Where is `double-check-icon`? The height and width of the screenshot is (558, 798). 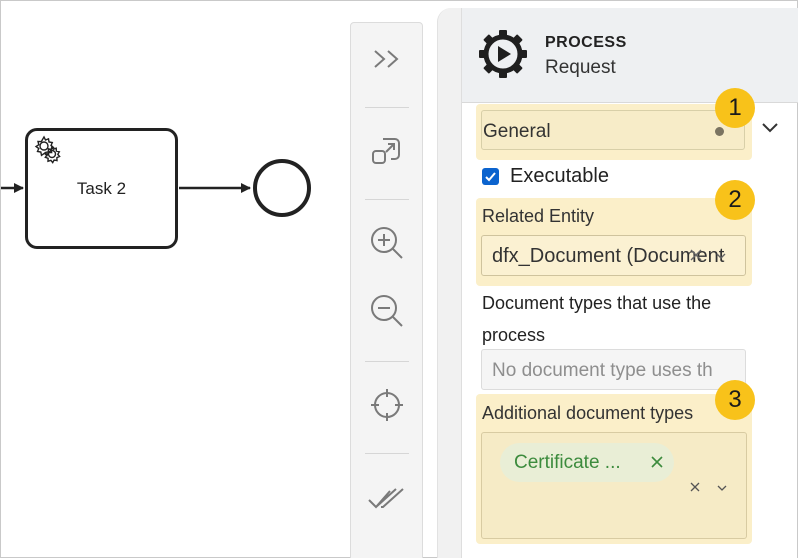
double-check-icon is located at coordinates (385, 498).